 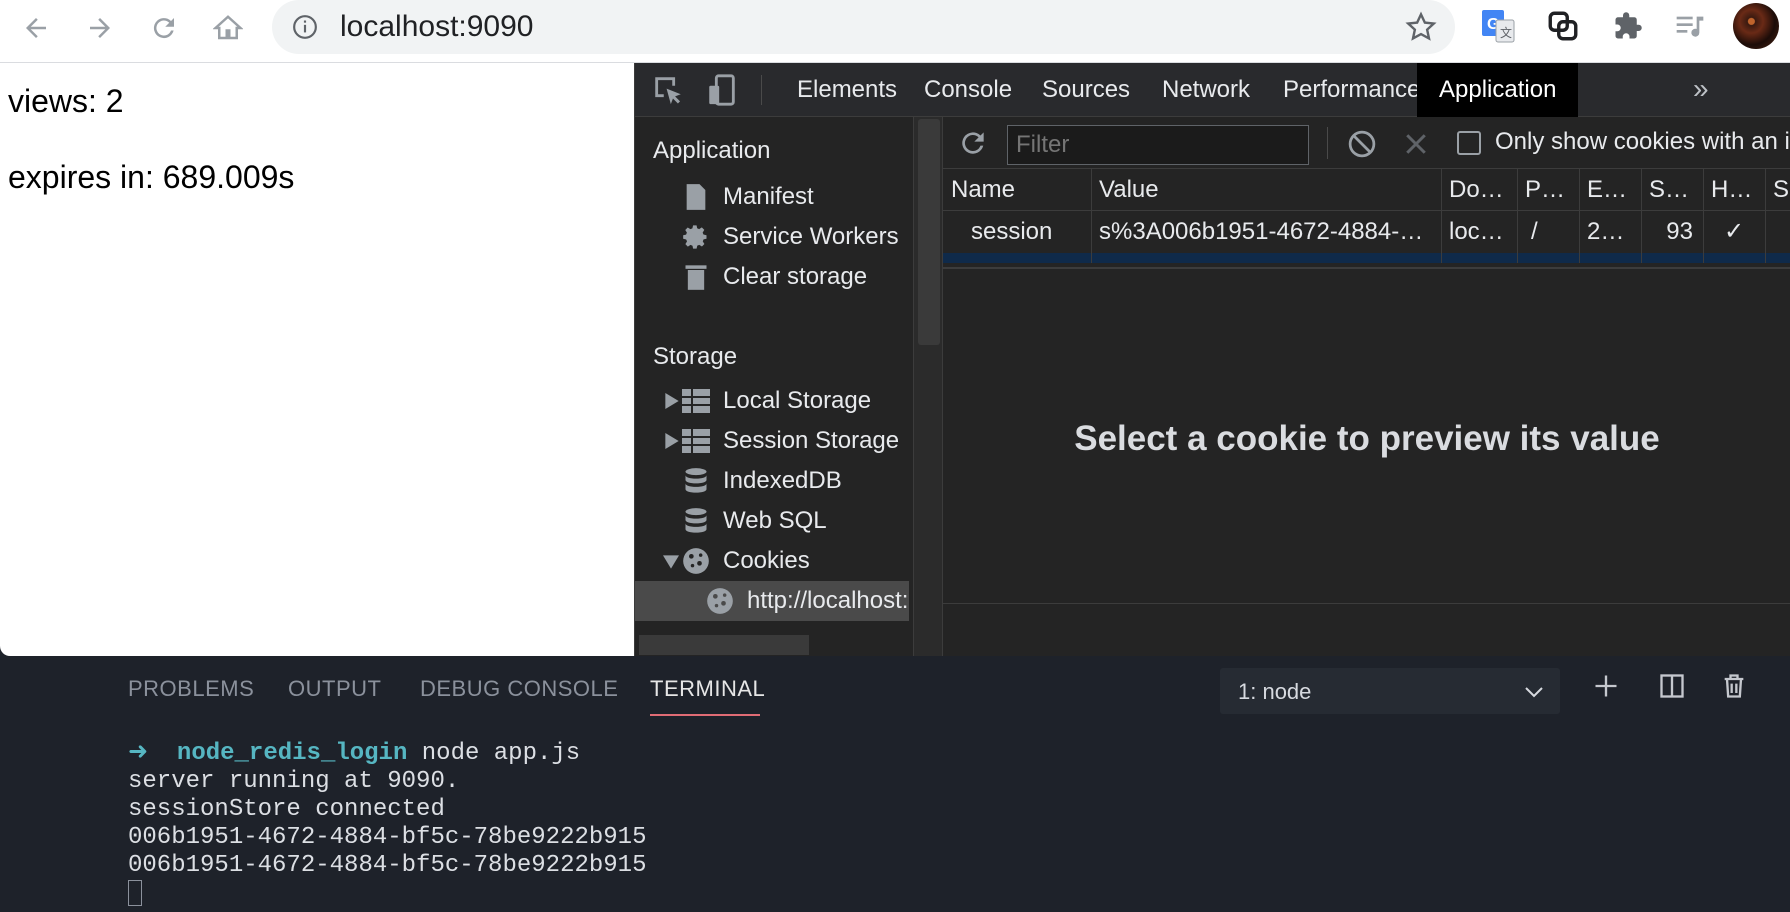 I want to click on media-controls-button, so click(x=1690, y=26).